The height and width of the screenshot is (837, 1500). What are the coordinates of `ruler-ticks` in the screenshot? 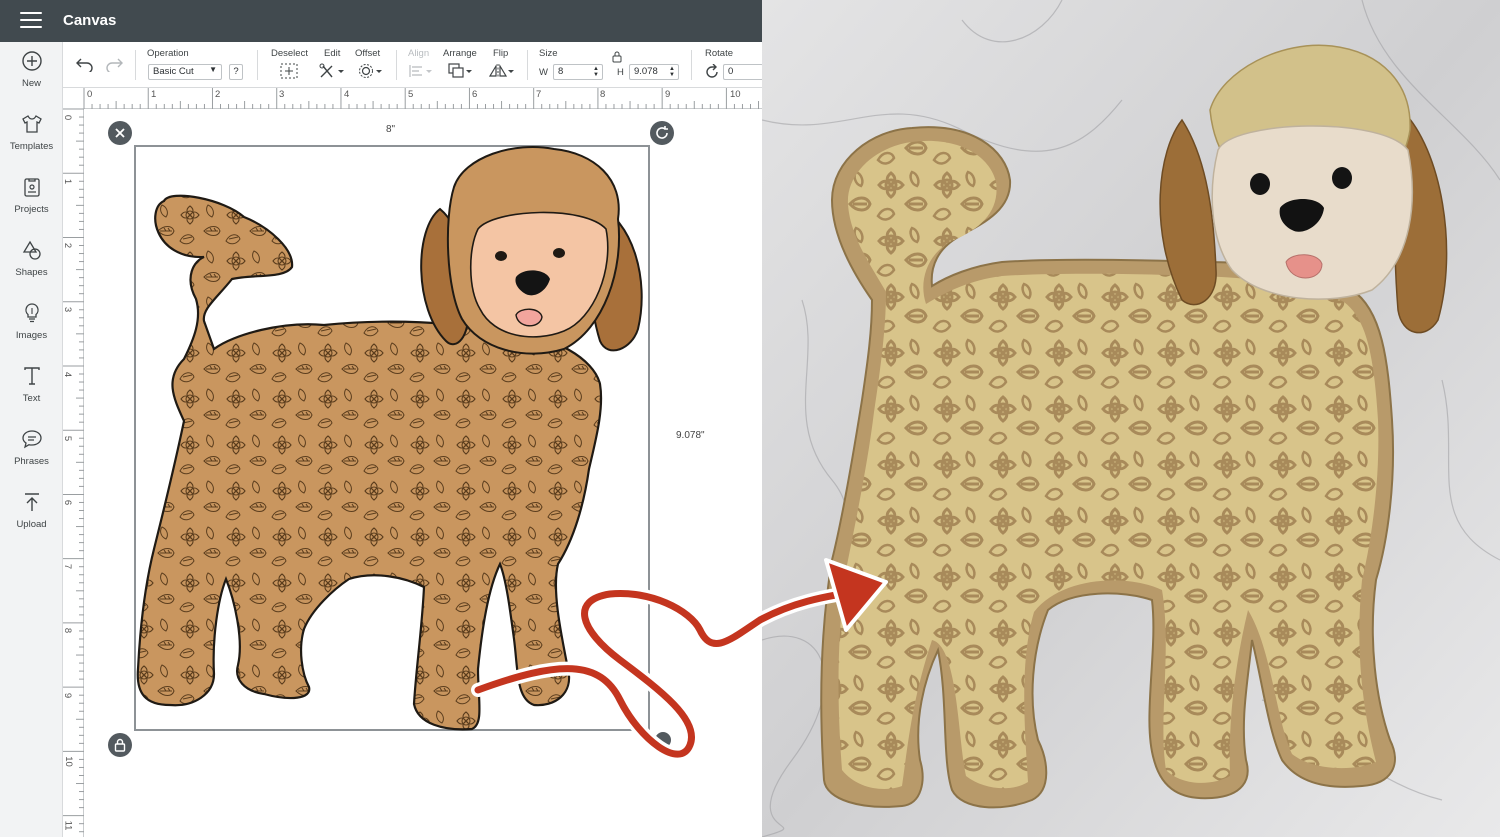 It's located at (73, 471).